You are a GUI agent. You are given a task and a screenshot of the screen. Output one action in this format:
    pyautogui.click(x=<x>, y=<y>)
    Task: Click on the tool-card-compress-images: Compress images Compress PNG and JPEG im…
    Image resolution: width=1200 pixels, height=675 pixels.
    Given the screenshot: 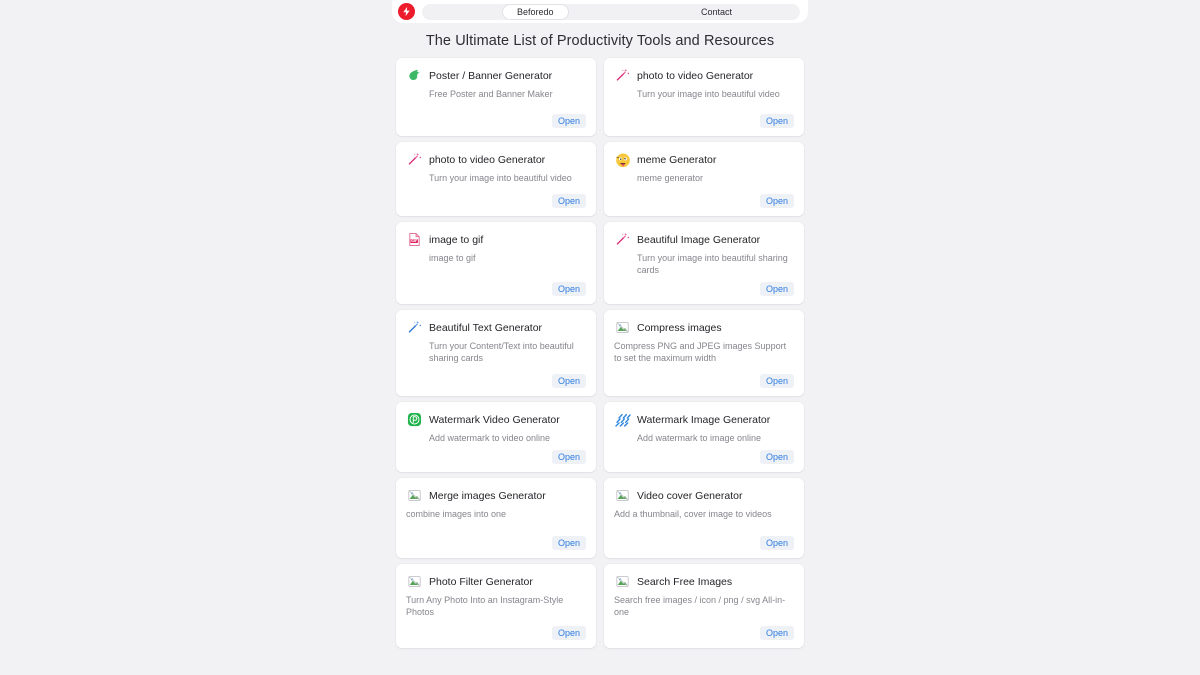 What is the action you would take?
    pyautogui.click(x=704, y=353)
    